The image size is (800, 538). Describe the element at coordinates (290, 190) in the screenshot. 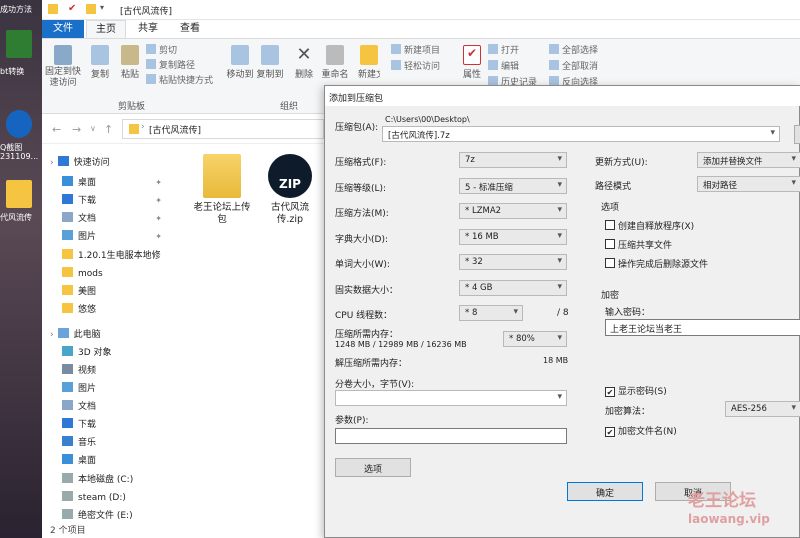

I see `file-item-zip: ZIP 古代风流传.zip` at that location.